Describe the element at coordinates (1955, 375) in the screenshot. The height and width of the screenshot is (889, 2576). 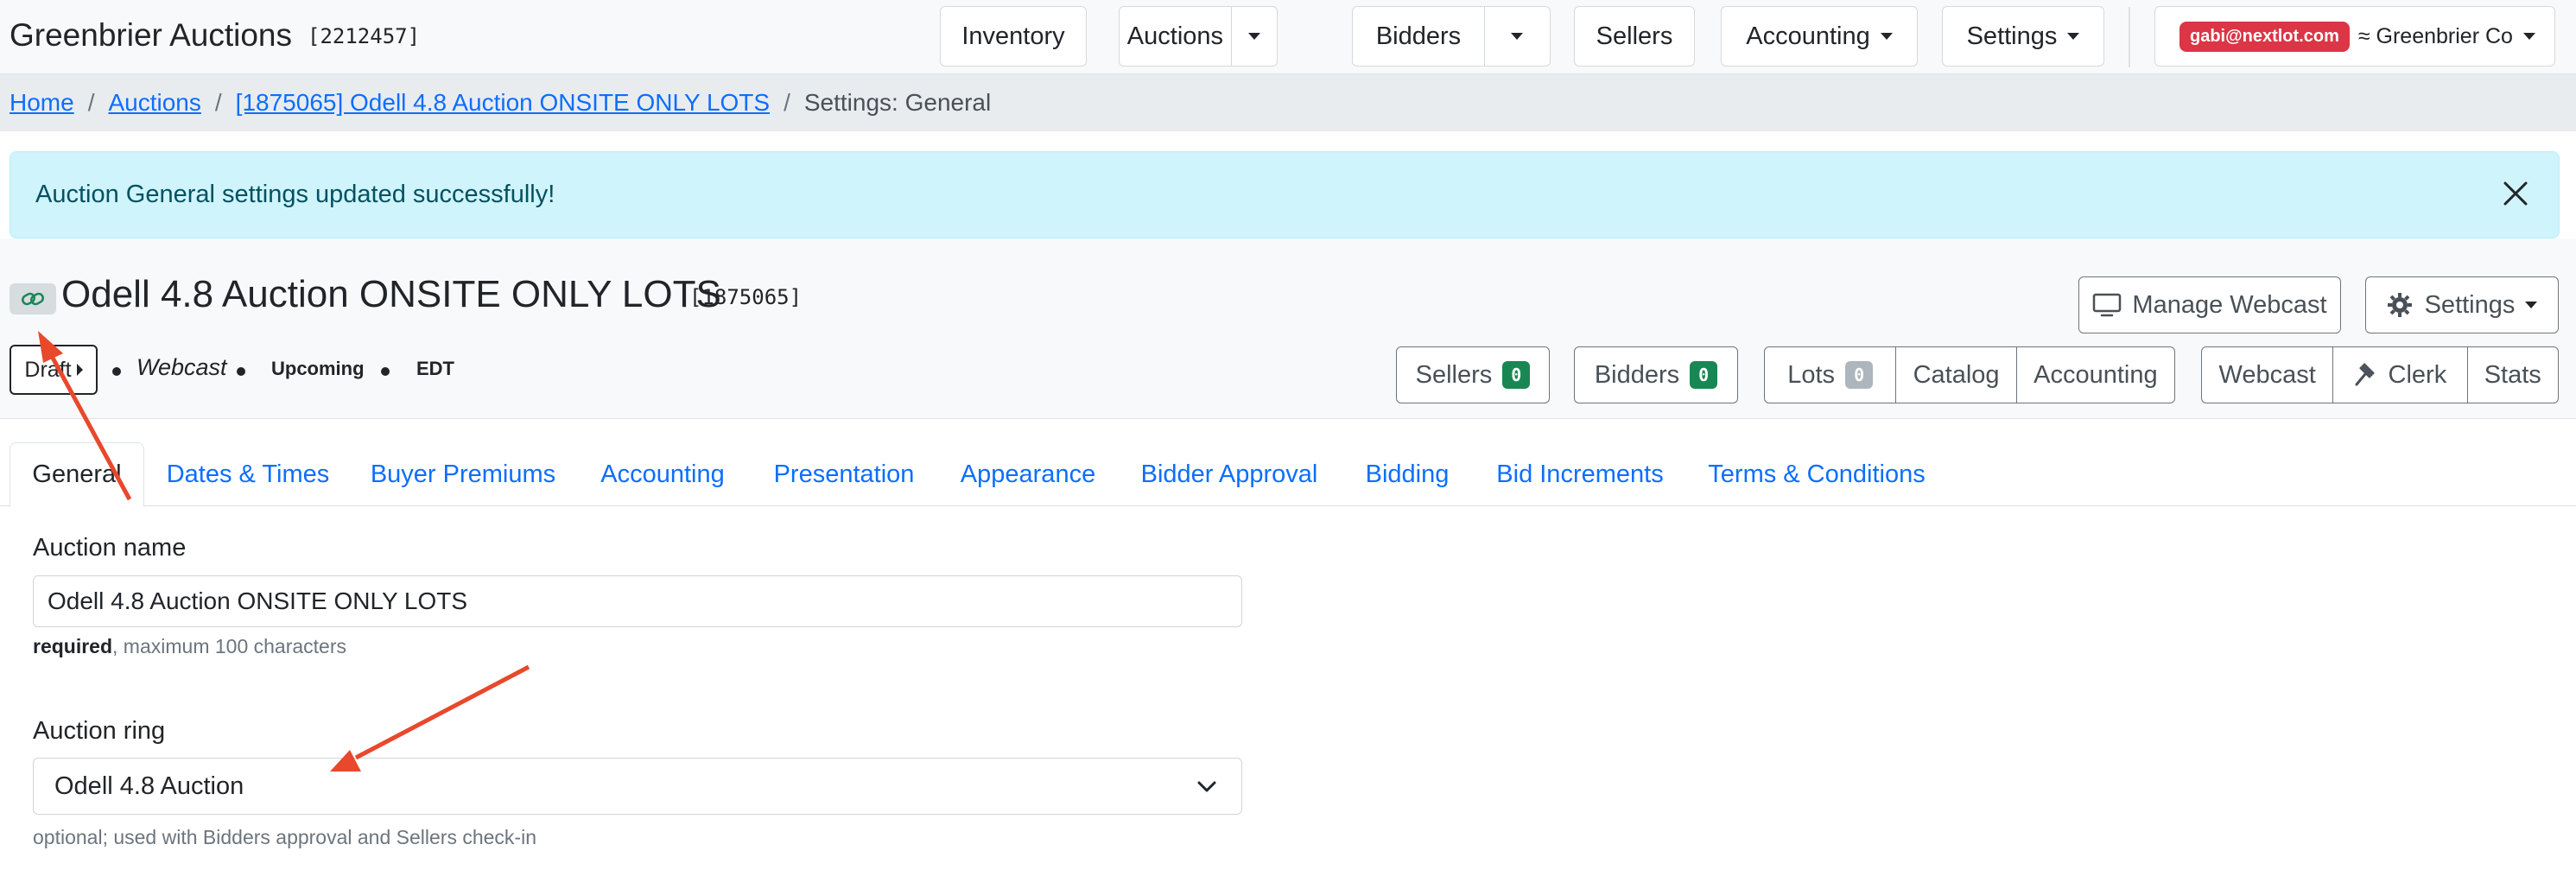
I see `catalog-button: Catalog` at that location.